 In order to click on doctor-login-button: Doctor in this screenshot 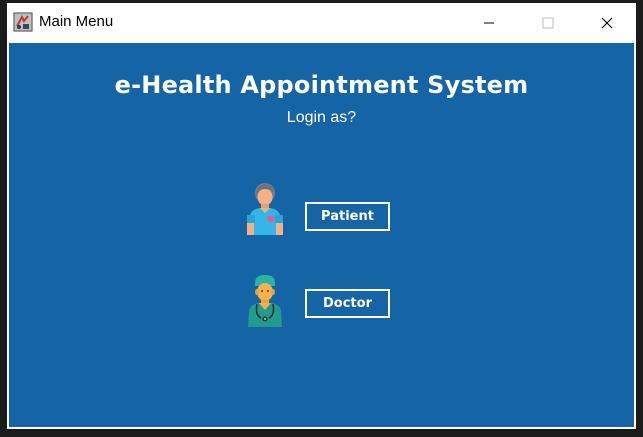, I will do `click(347, 303)`.